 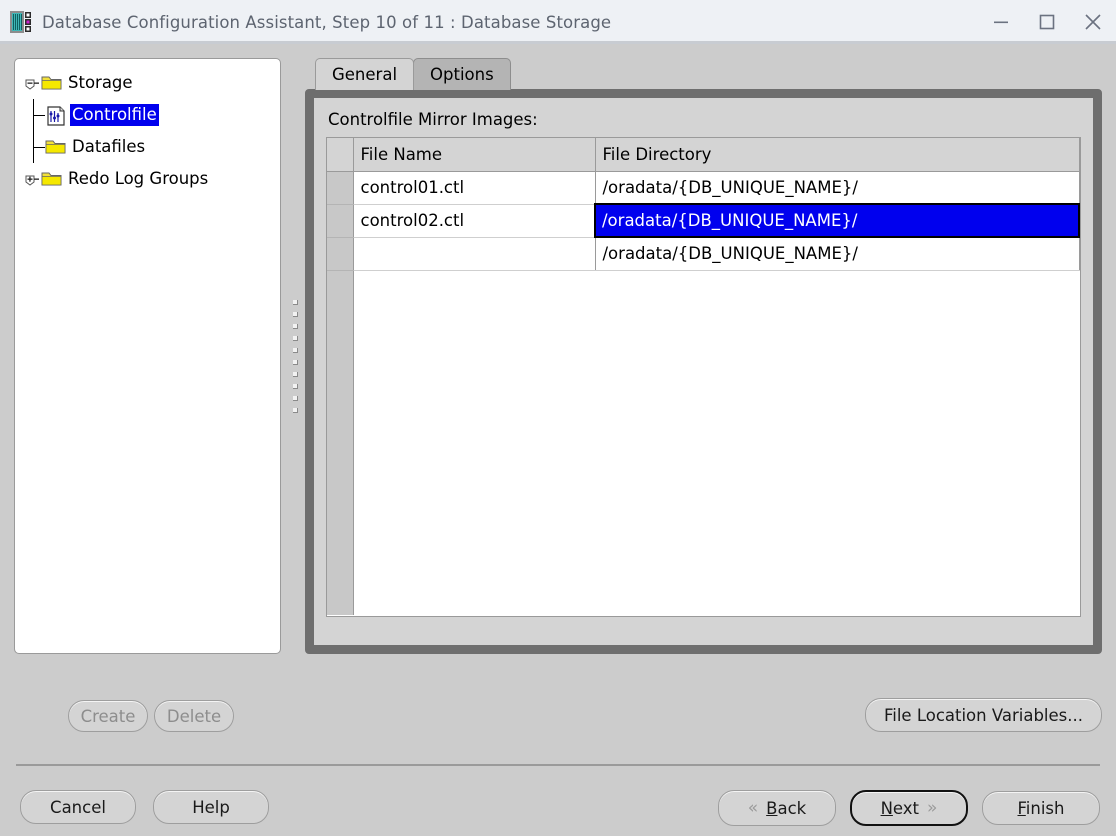 I want to click on cell-file-directory-selected: /oradata/{DB_UNIQUE_NAME}/, so click(x=837, y=220).